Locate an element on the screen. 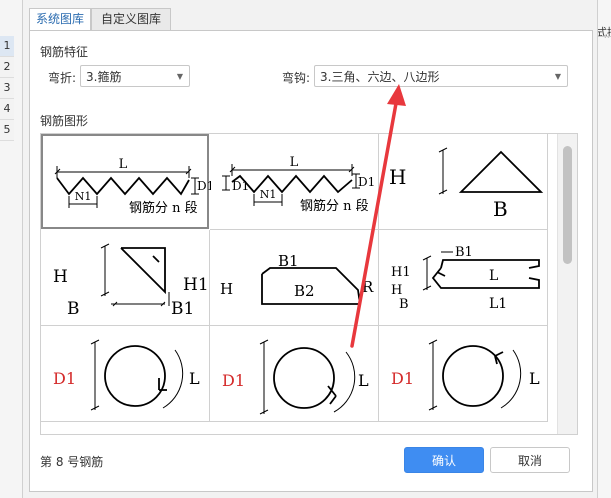  hook-label: 弯钩: is located at coordinates (296, 78).